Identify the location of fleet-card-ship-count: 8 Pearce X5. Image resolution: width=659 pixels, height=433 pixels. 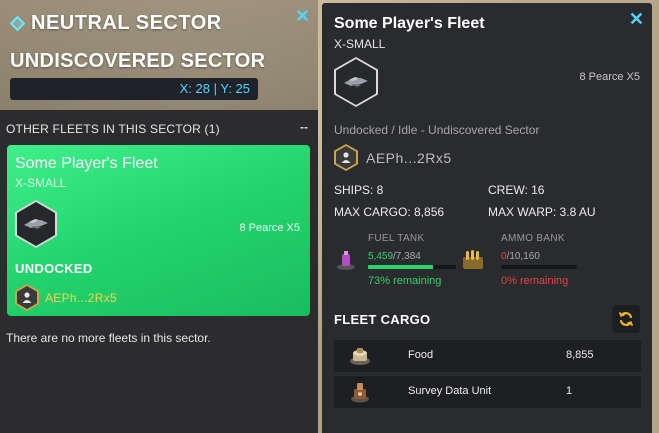
(269, 228).